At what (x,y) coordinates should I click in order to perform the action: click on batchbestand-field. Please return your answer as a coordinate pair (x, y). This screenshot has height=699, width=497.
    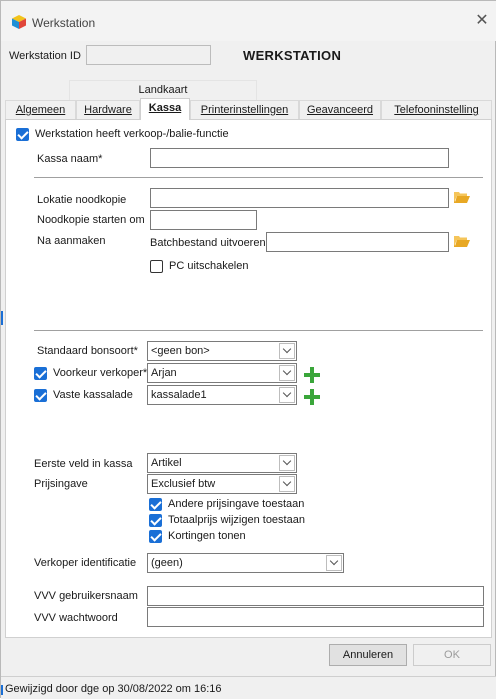
    Looking at the image, I should click on (357, 242).